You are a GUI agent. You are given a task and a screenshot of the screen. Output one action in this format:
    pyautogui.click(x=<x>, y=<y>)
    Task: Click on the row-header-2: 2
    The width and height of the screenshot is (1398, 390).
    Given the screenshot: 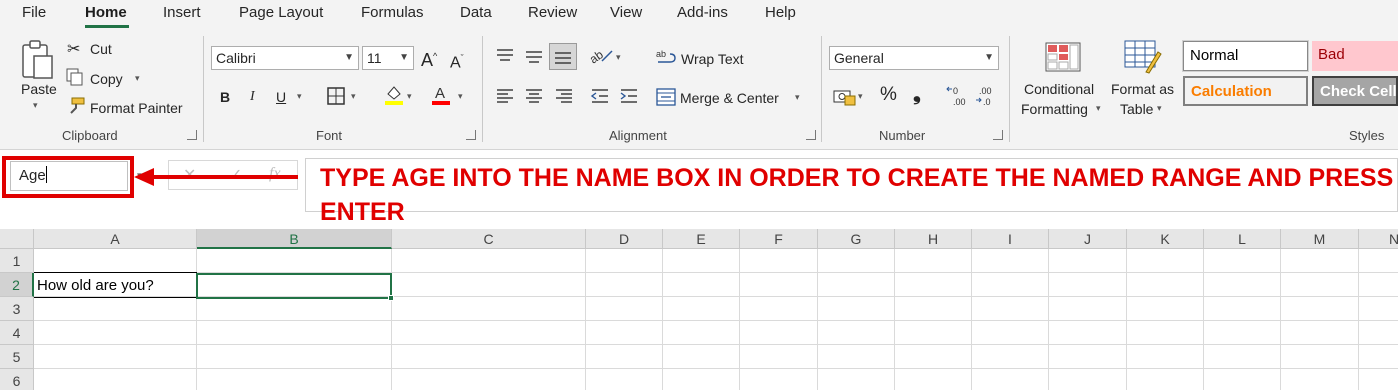 What is the action you would take?
    pyautogui.click(x=17, y=285)
    